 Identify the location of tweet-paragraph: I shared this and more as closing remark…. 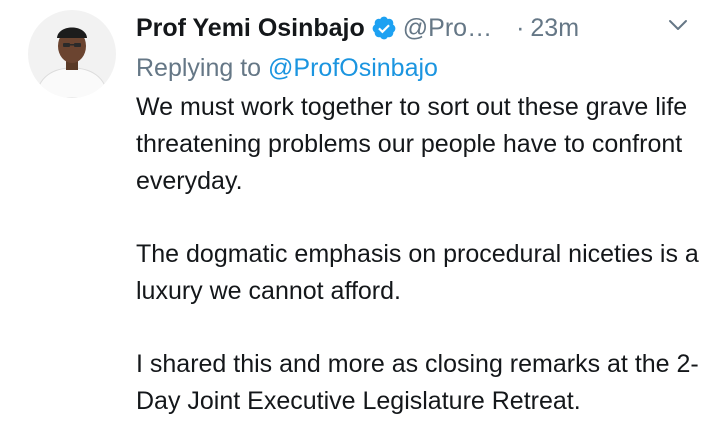
(417, 382).